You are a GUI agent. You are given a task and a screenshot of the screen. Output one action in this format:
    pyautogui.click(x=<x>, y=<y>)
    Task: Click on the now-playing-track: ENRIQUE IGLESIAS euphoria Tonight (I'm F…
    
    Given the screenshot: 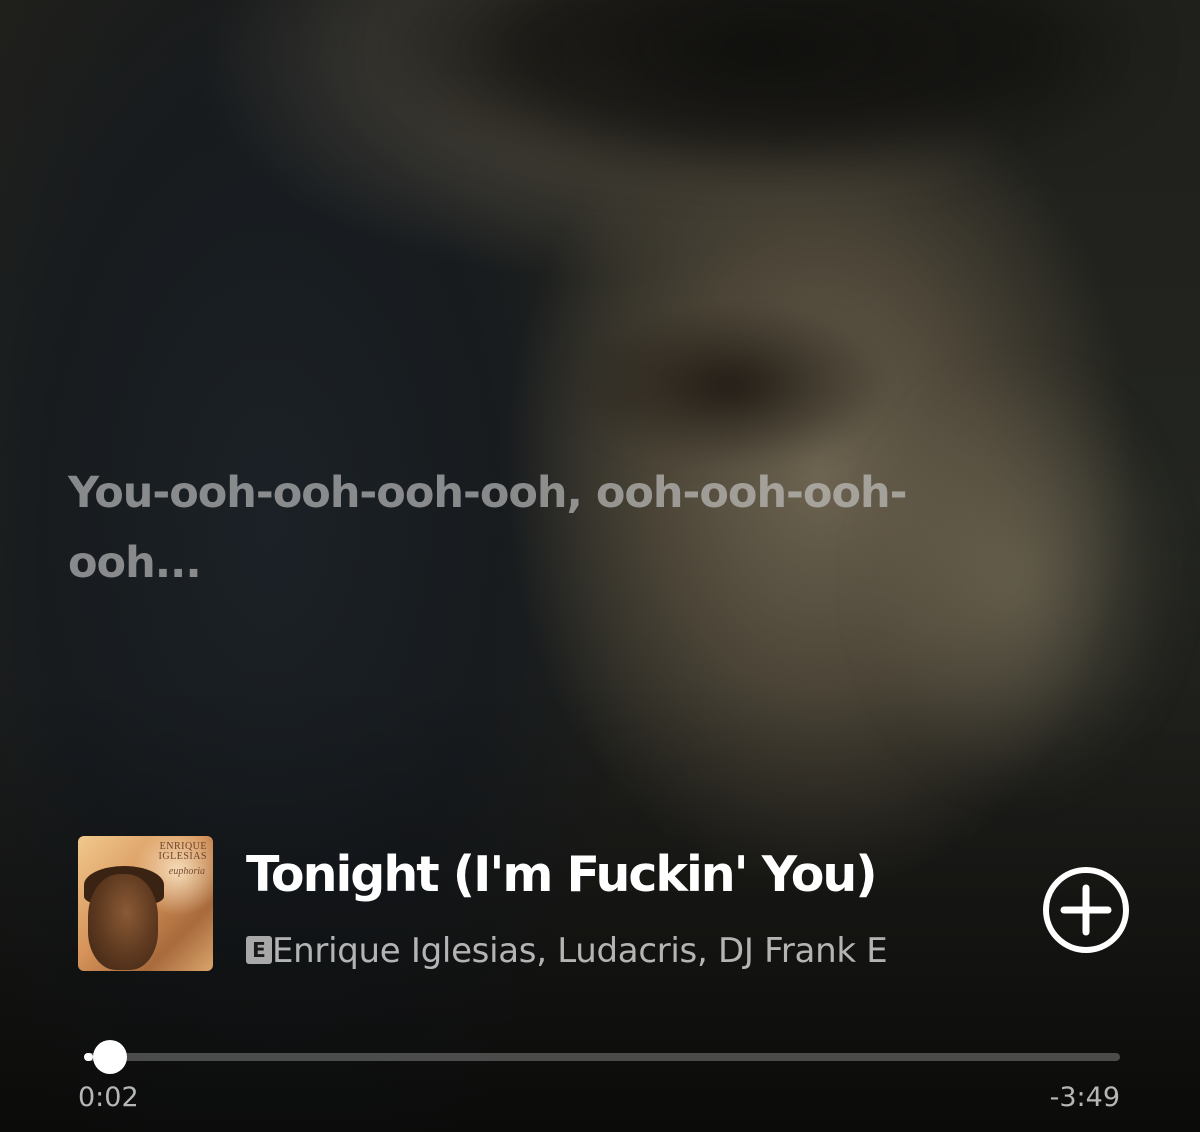 What is the action you would take?
    pyautogui.click(x=608, y=904)
    